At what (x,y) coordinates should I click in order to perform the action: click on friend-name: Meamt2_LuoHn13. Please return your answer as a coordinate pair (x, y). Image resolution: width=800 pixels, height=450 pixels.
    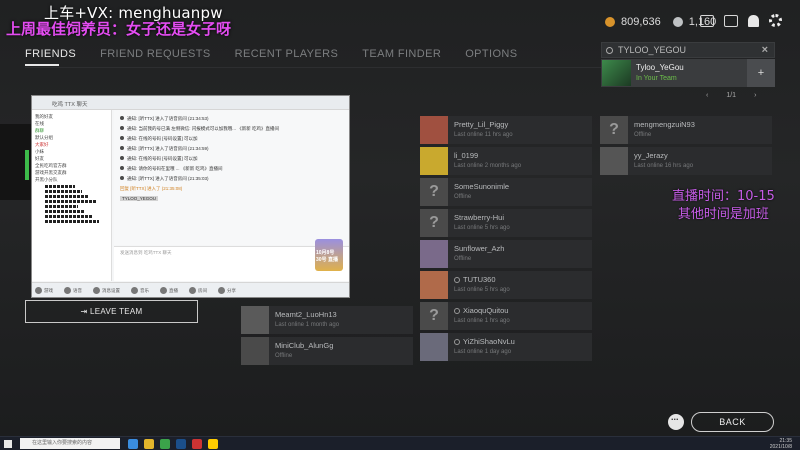
    Looking at the image, I should click on (306, 314).